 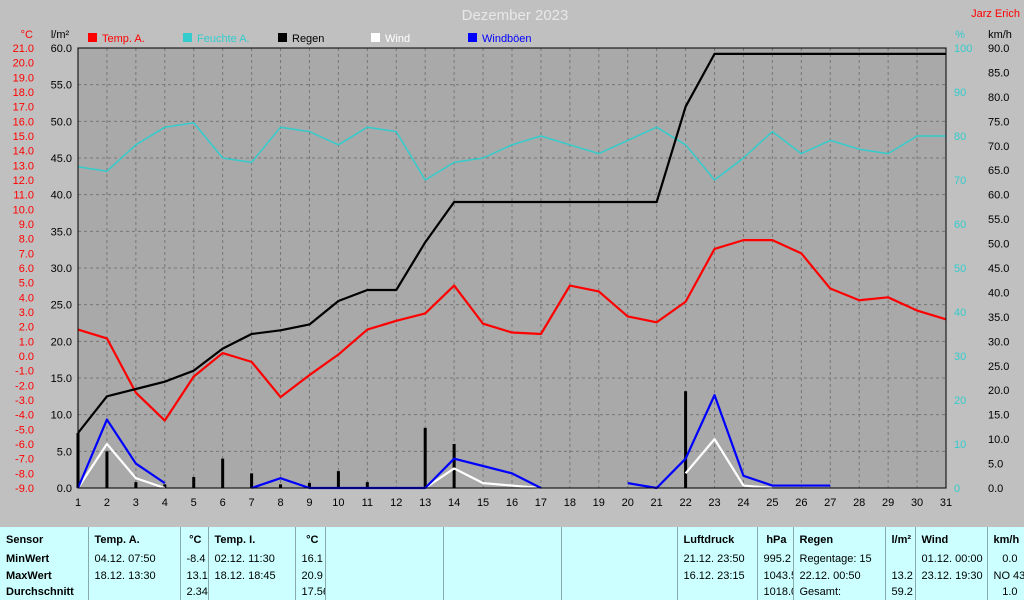 I want to click on humidity-tick-label: 20, so click(x=960, y=401).